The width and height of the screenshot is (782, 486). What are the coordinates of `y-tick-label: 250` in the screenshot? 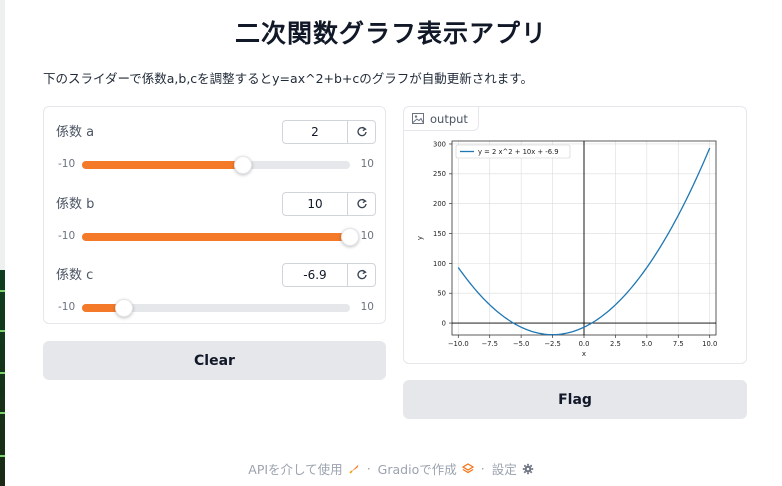 It's located at (439, 174).